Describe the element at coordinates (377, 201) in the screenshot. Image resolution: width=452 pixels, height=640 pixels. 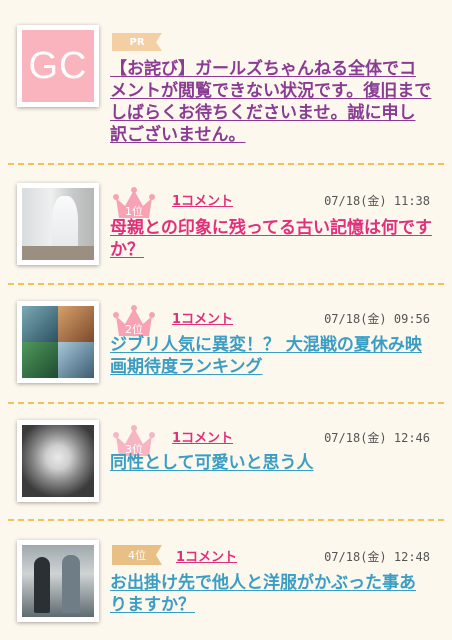
I see `post-date: 07/18(金) 11:38` at that location.